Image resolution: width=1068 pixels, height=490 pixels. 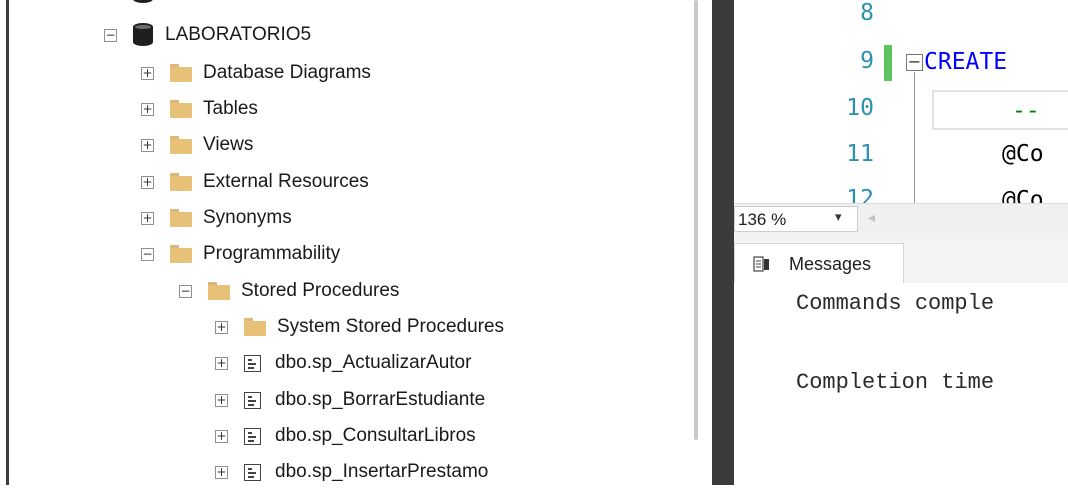 What do you see at coordinates (762, 219) in the screenshot?
I see `zoom-value: 136 %` at bounding box center [762, 219].